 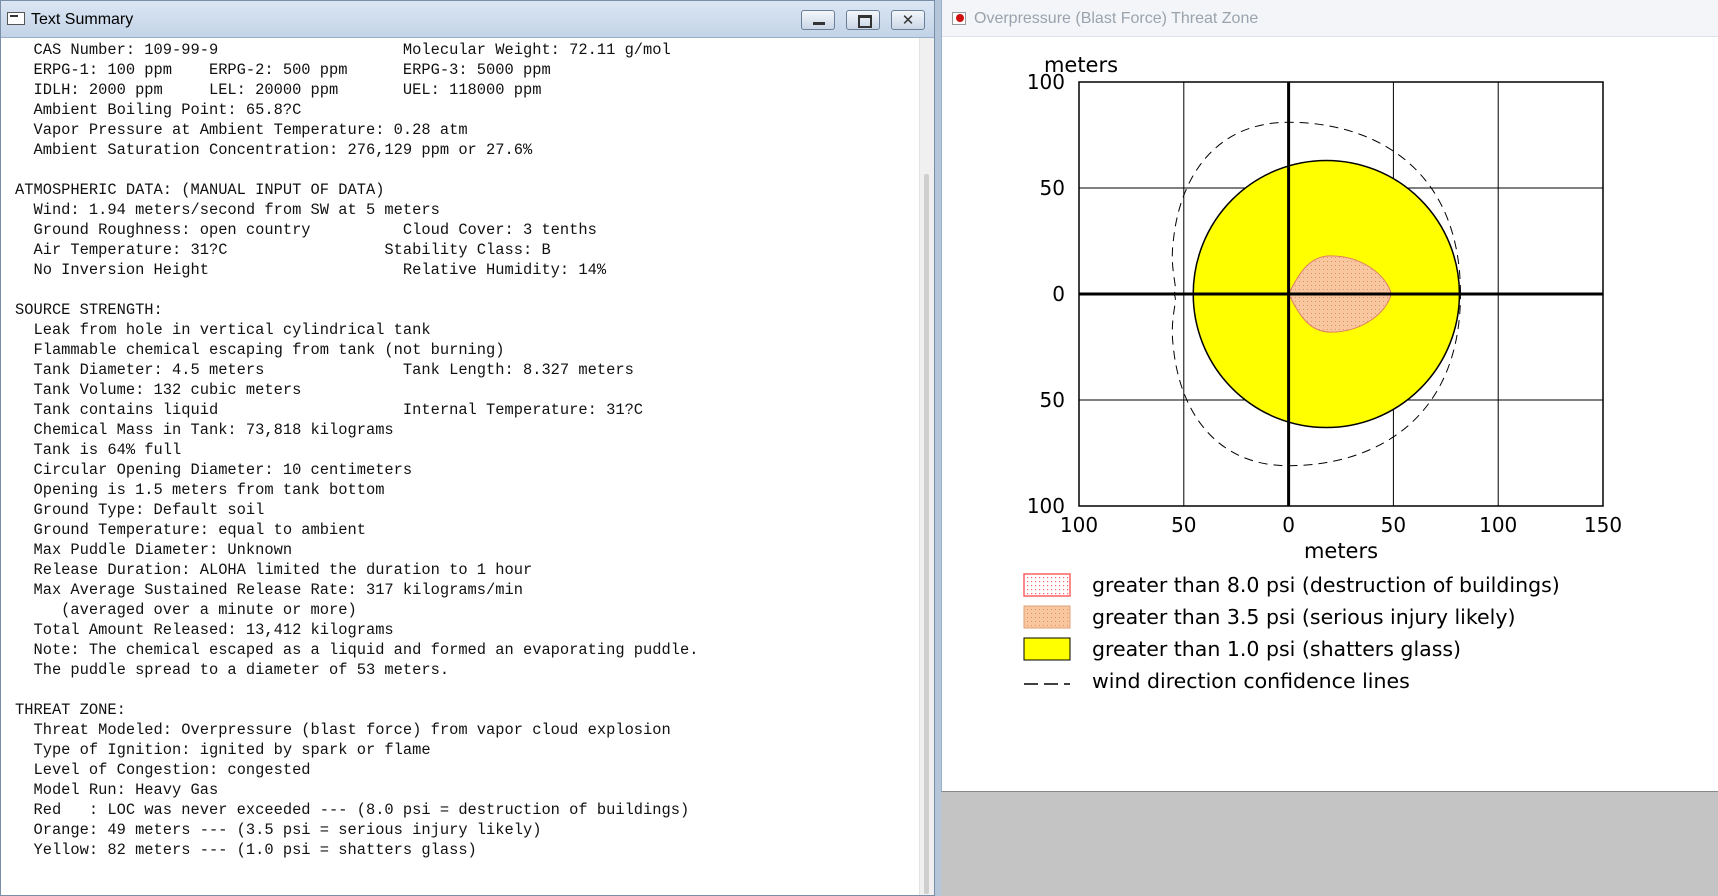 I want to click on legend-swatch-red, so click(x=1047, y=585).